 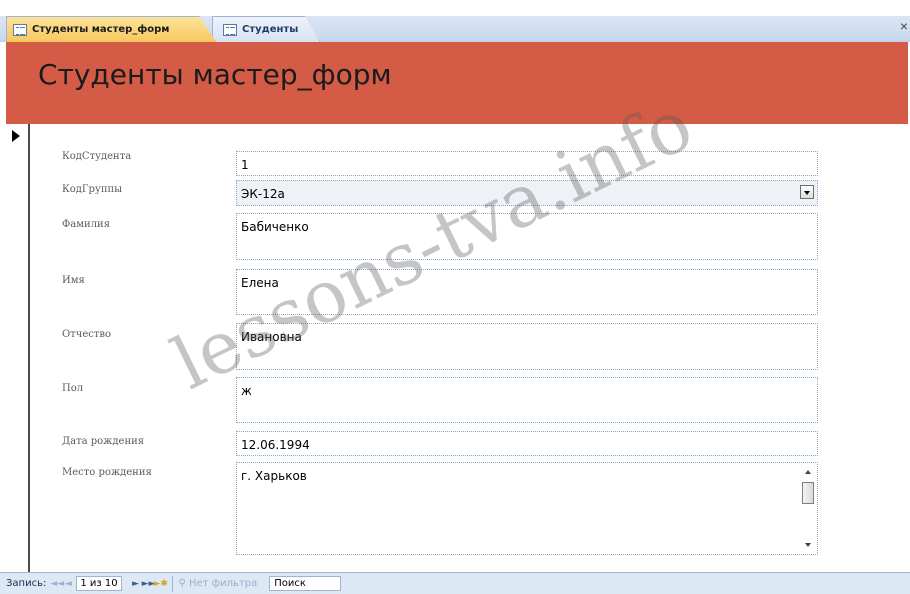 What do you see at coordinates (99, 583) in the screenshot?
I see `current-record-input: 1 из 10` at bounding box center [99, 583].